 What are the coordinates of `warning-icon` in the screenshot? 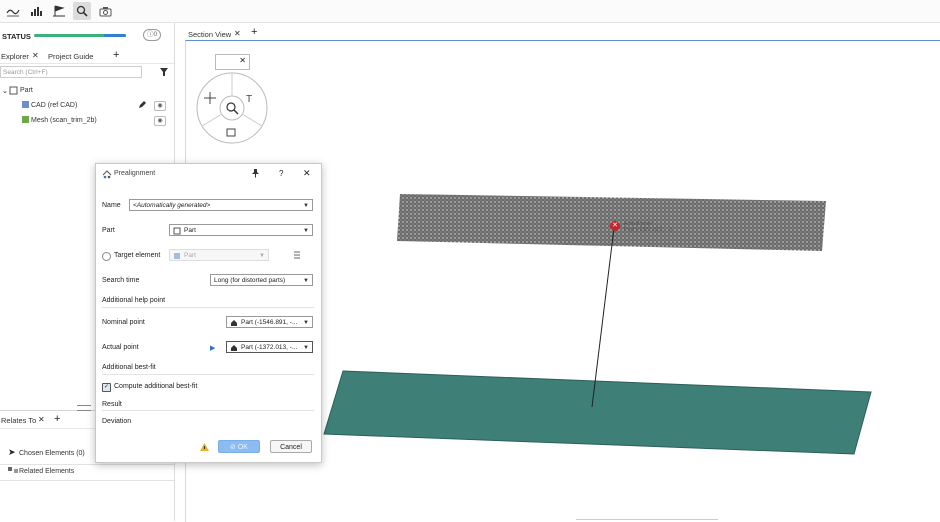 It's located at (204, 448).